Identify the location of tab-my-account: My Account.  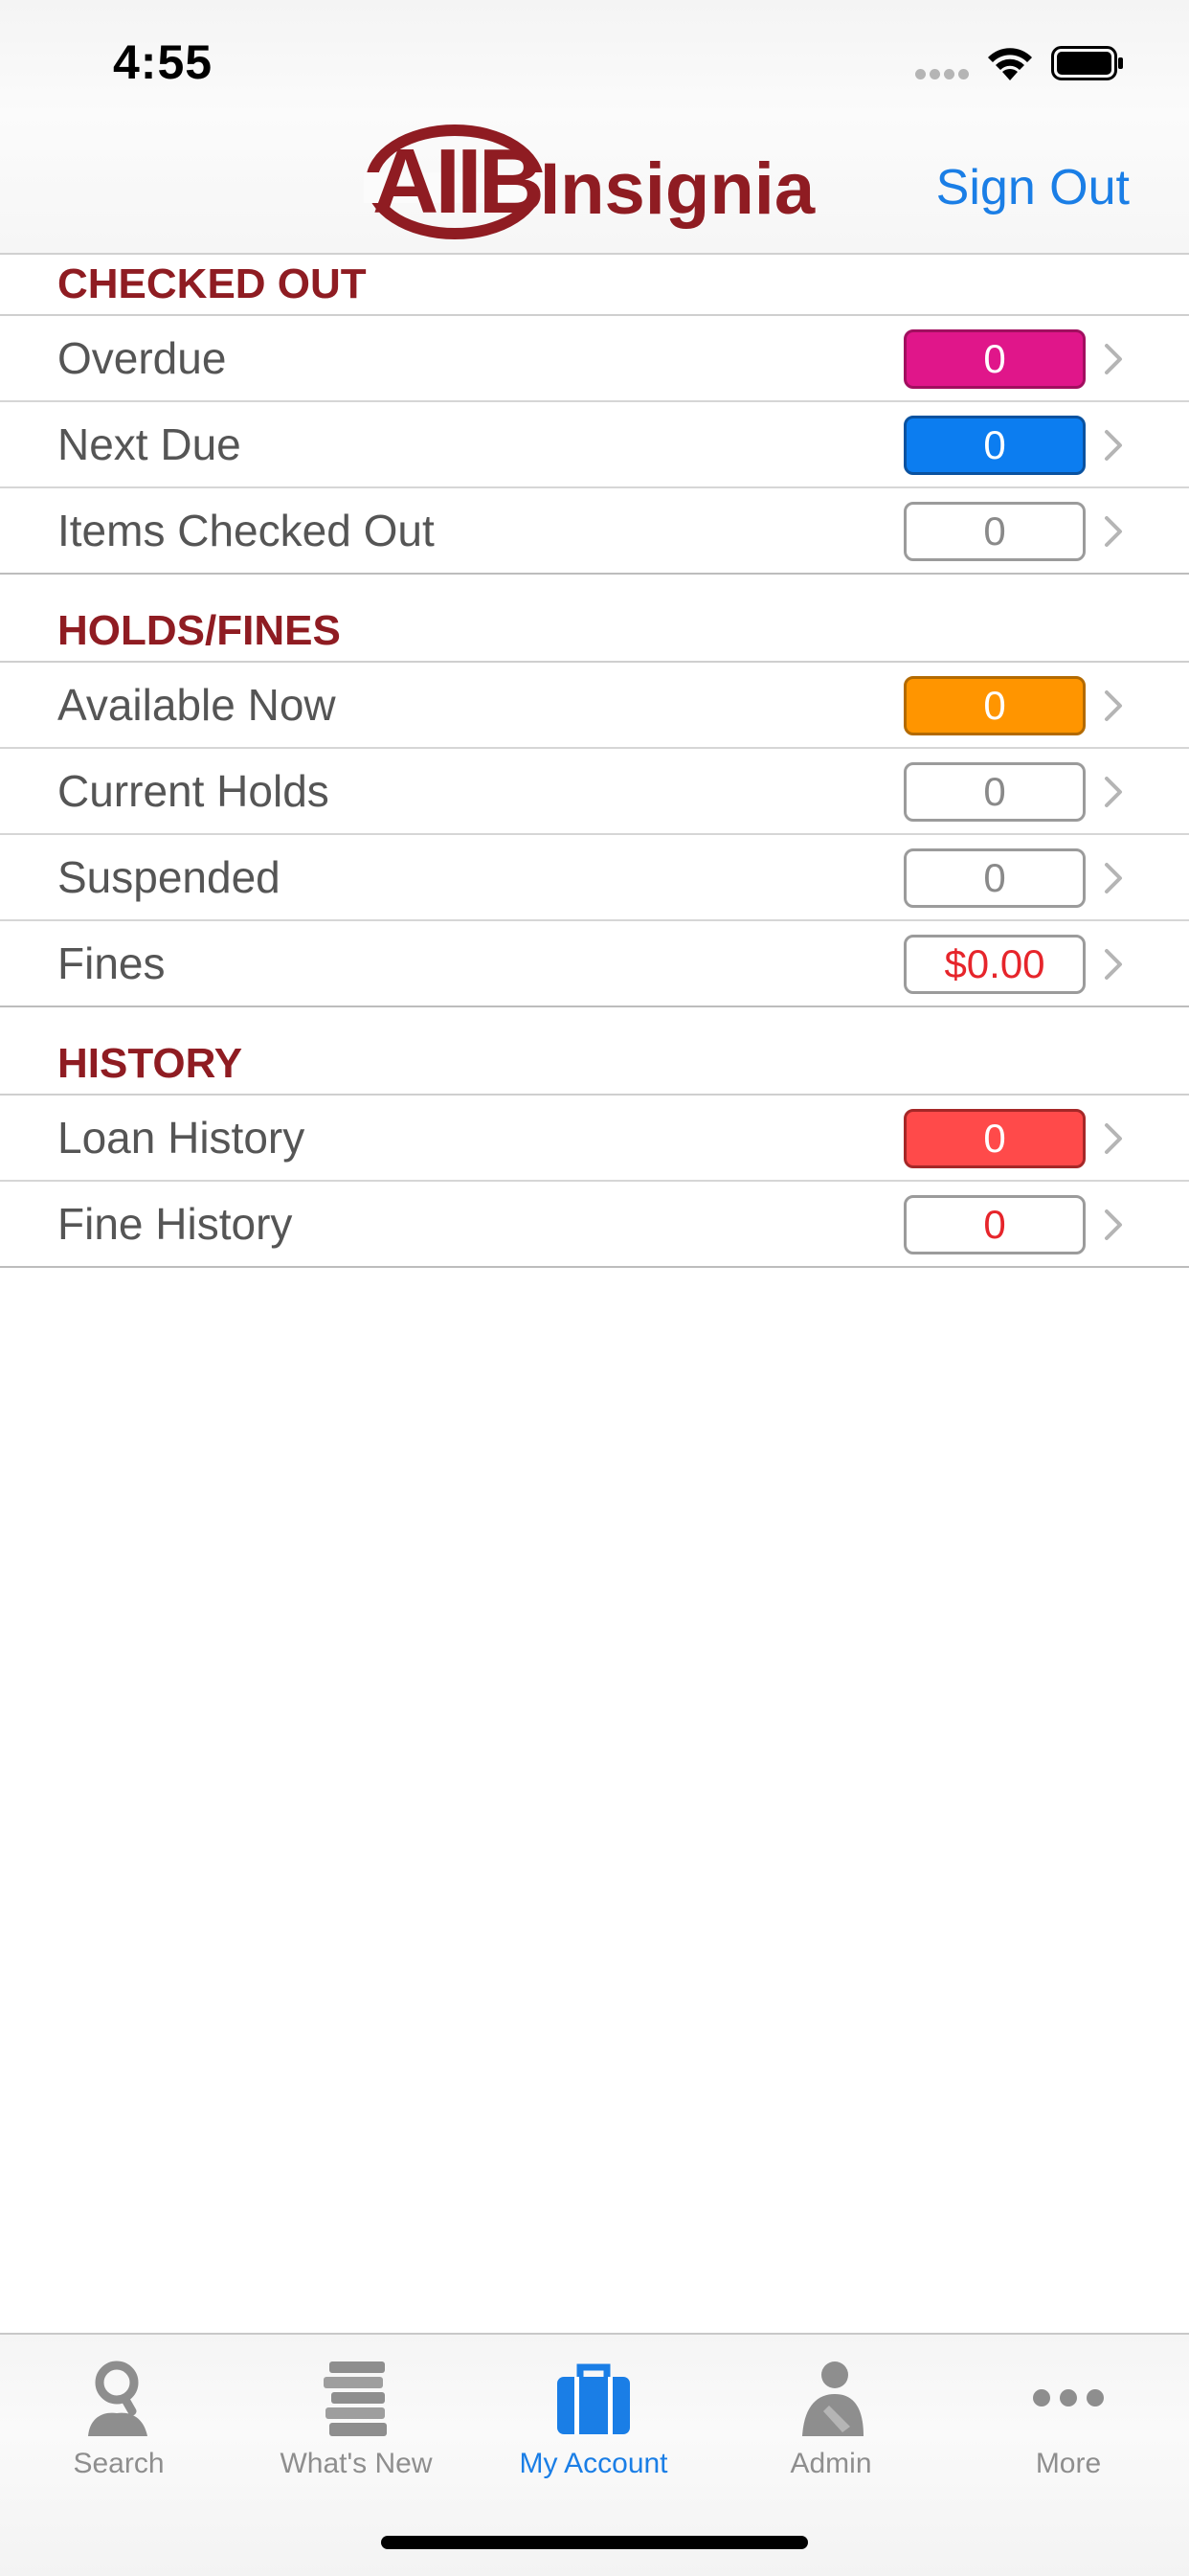
(593, 2420).